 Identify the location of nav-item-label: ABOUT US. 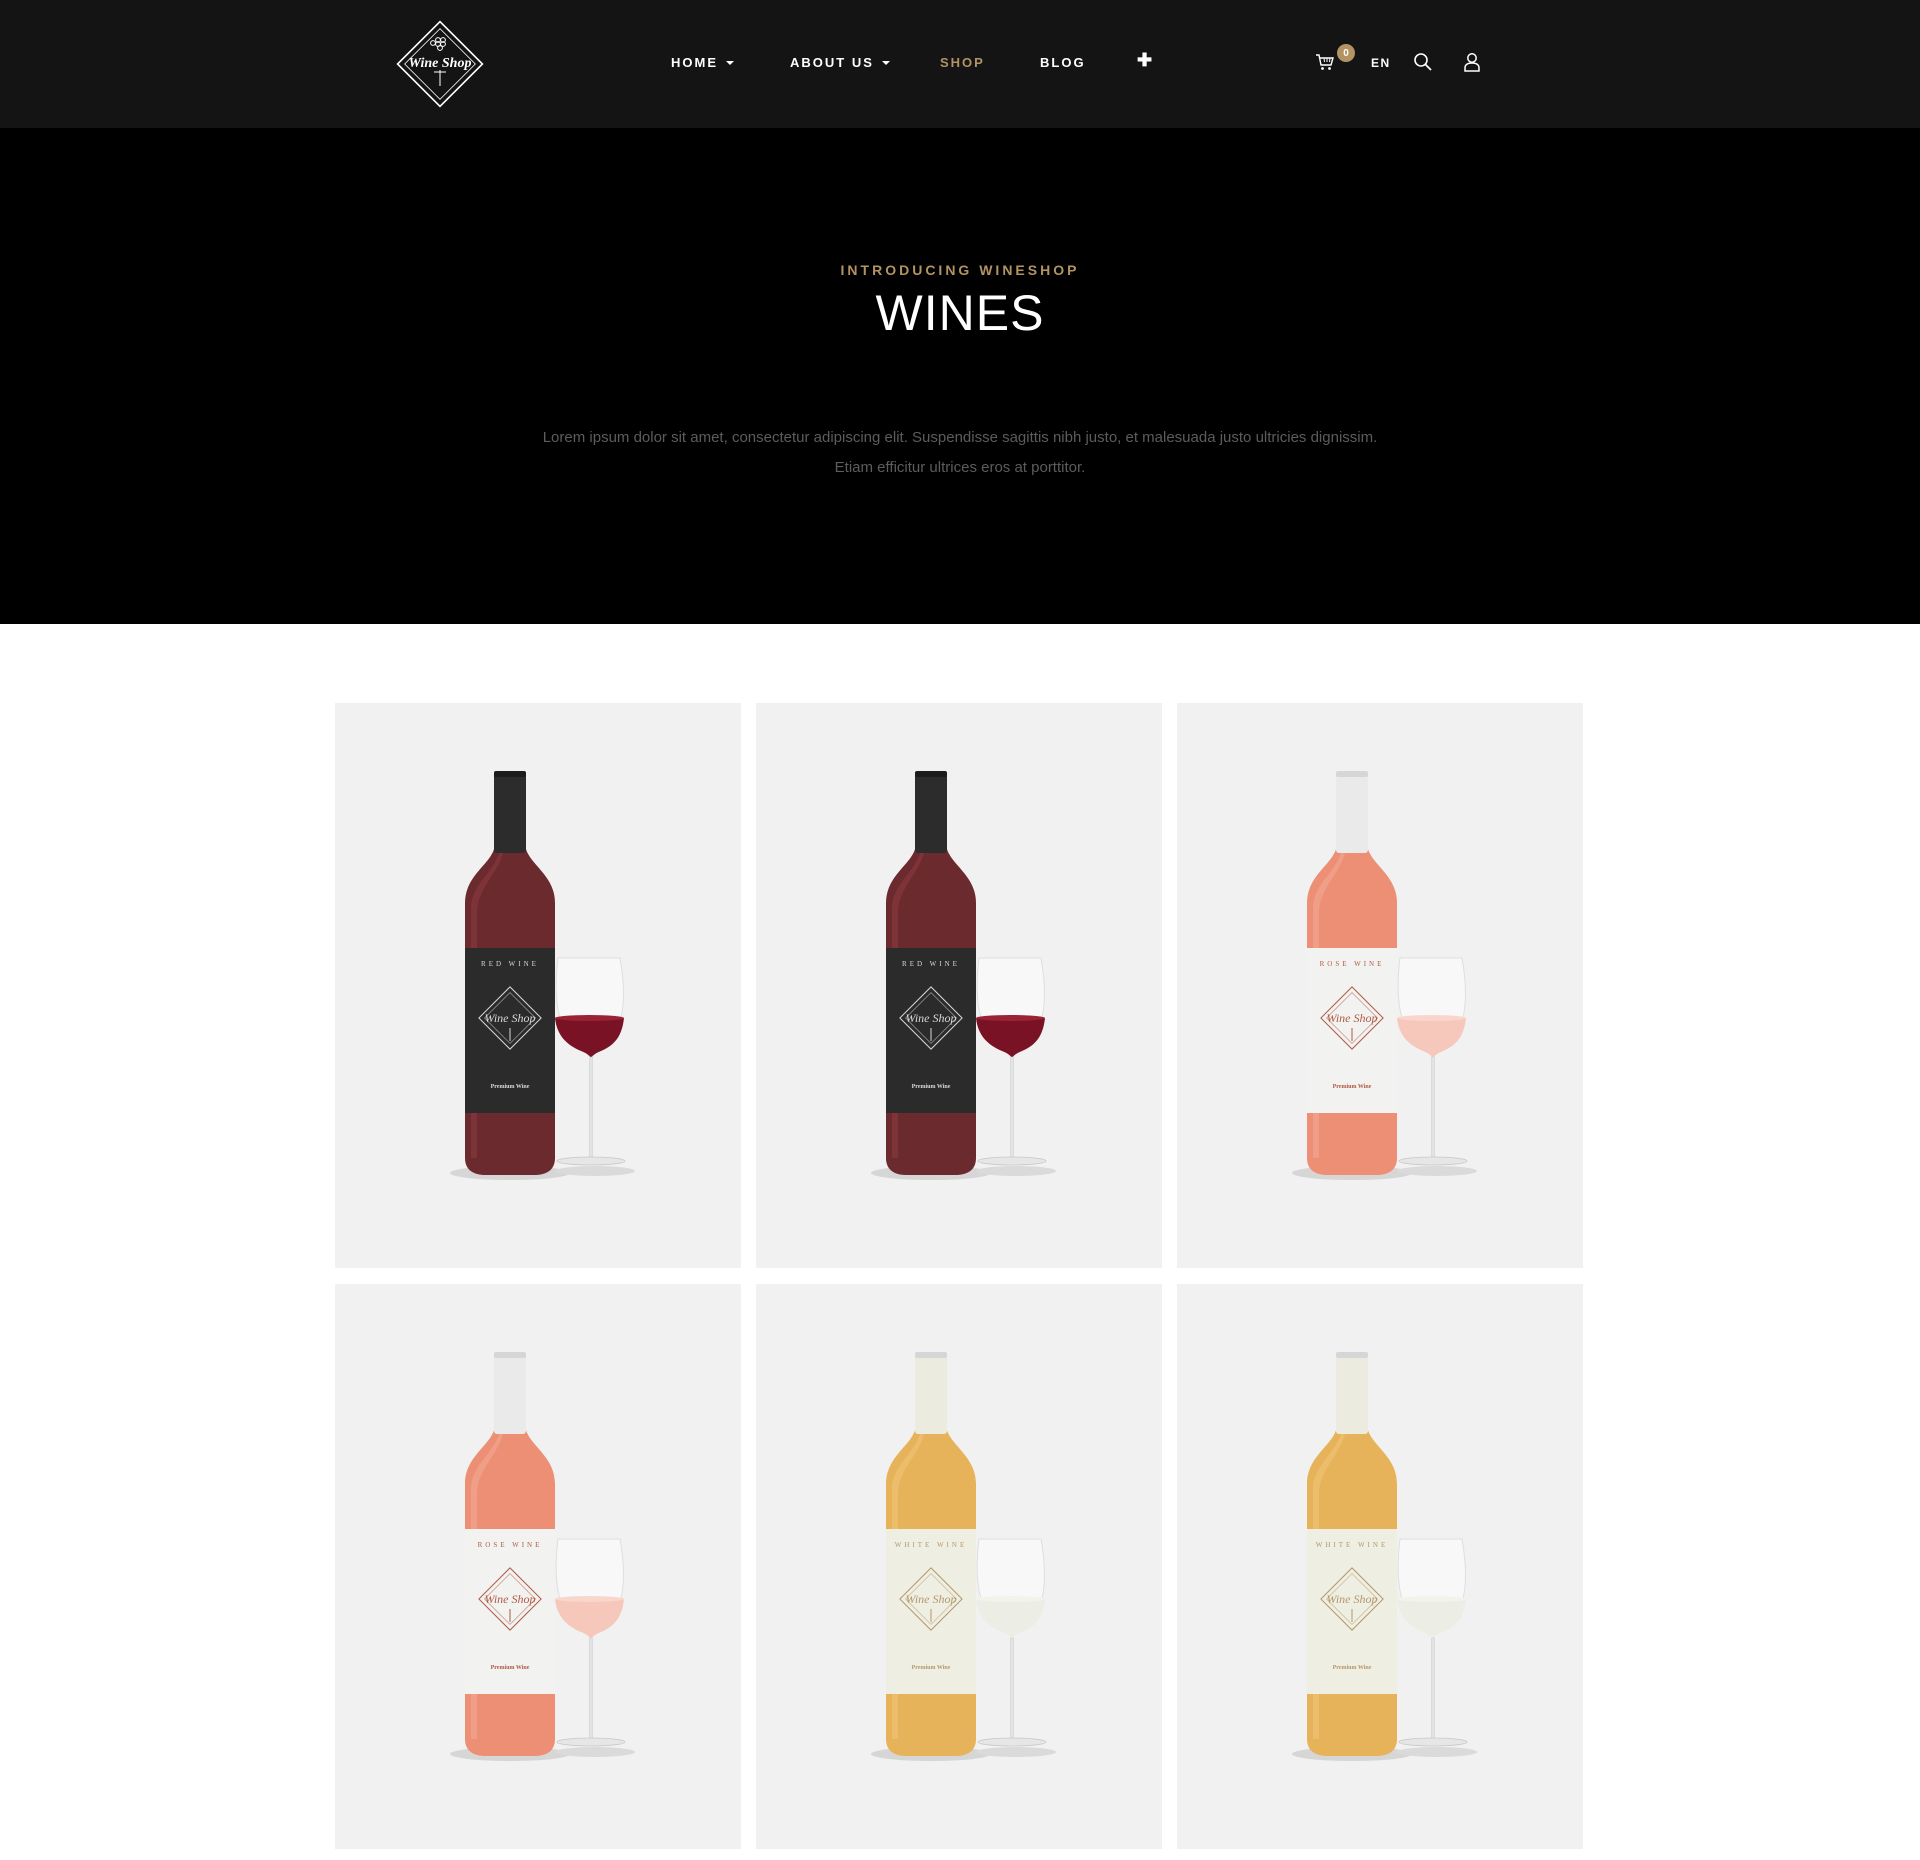
(832, 62).